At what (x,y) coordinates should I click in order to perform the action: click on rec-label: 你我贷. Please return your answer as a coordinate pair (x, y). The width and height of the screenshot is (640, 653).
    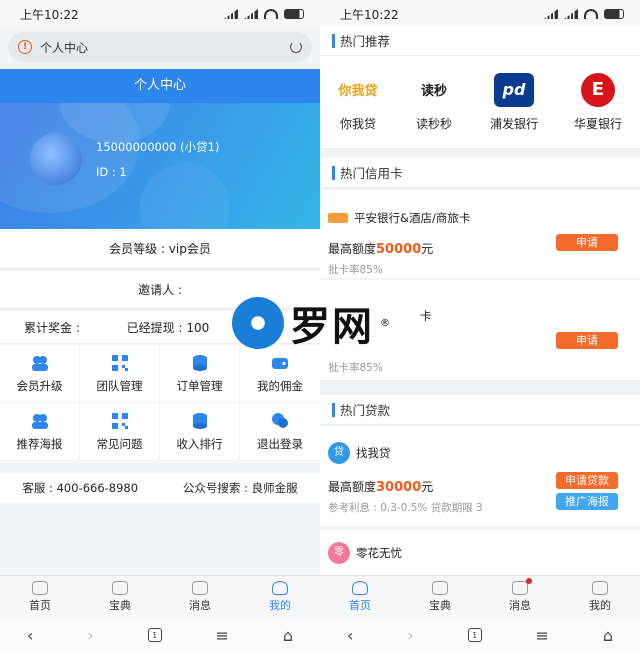
    Looking at the image, I should click on (357, 123).